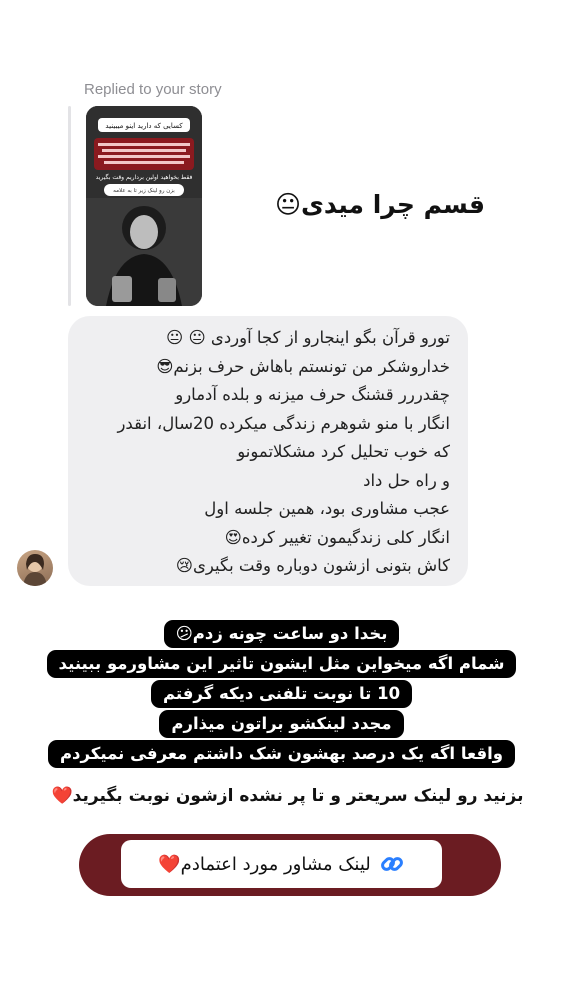 The height and width of the screenshot is (1000, 563). I want to click on caption-line: بخدا دو ساعت چونه زدم😕, so click(281, 634).